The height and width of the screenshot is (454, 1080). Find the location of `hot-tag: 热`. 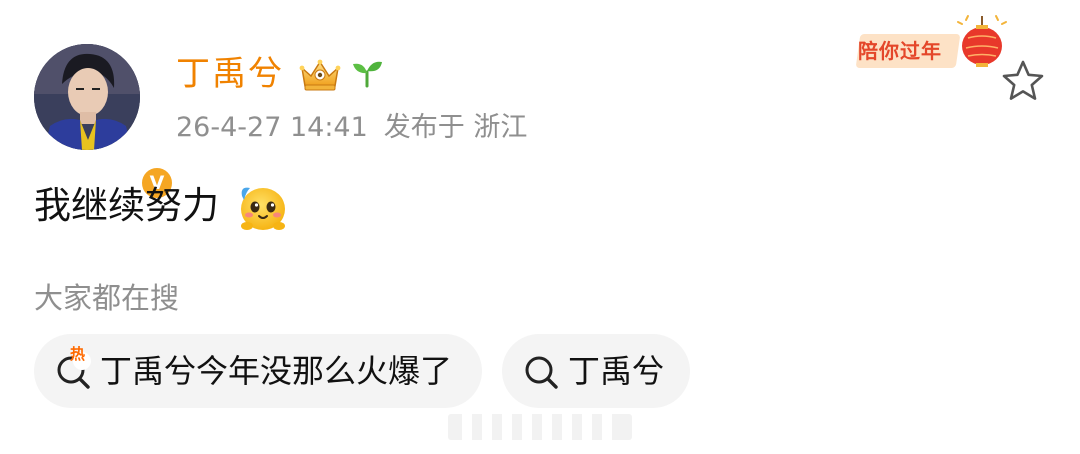

hot-tag: 热 is located at coordinates (78, 354).